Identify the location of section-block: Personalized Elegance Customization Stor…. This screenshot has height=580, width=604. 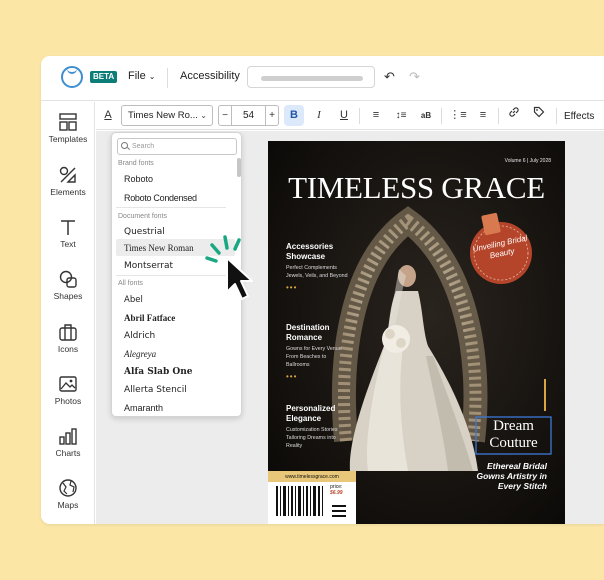
(317, 427).